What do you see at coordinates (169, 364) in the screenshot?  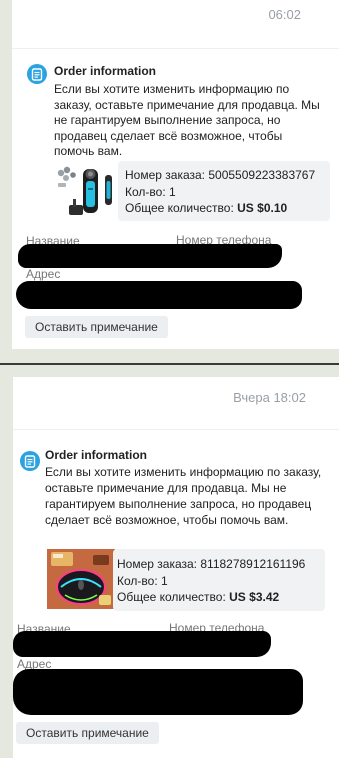 I see `message-separator` at bounding box center [169, 364].